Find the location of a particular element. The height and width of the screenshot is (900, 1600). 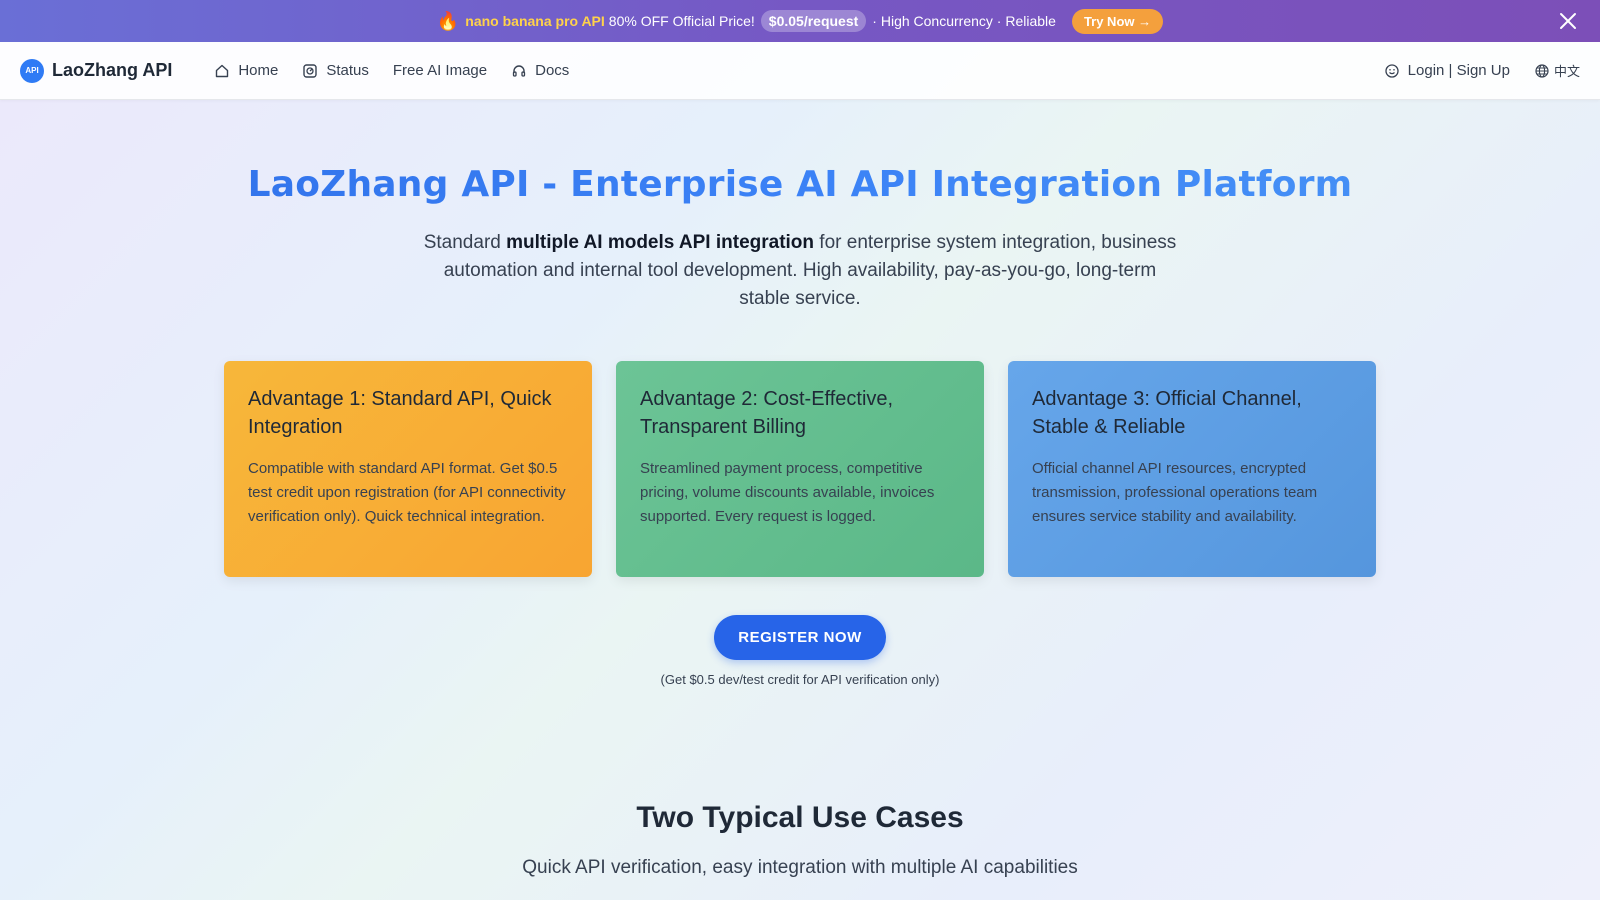

login-label: Login | Sign Up is located at coordinates (1458, 70).